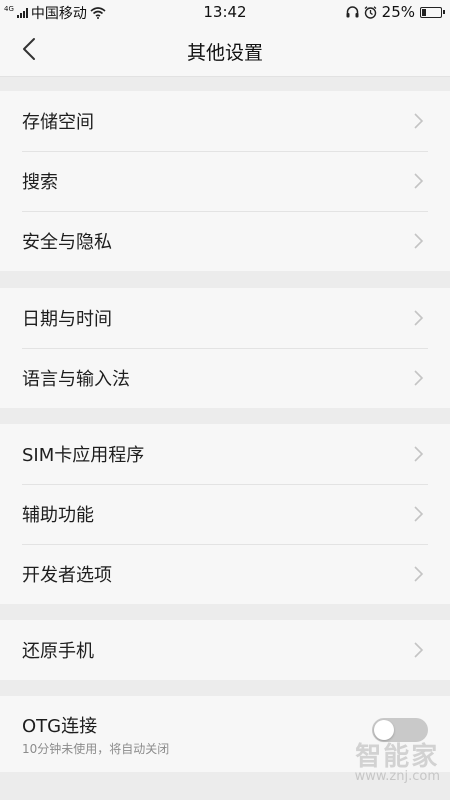 This screenshot has width=450, height=800. Describe the element at coordinates (424, 12) in the screenshot. I see `battery-level-fill` at that location.